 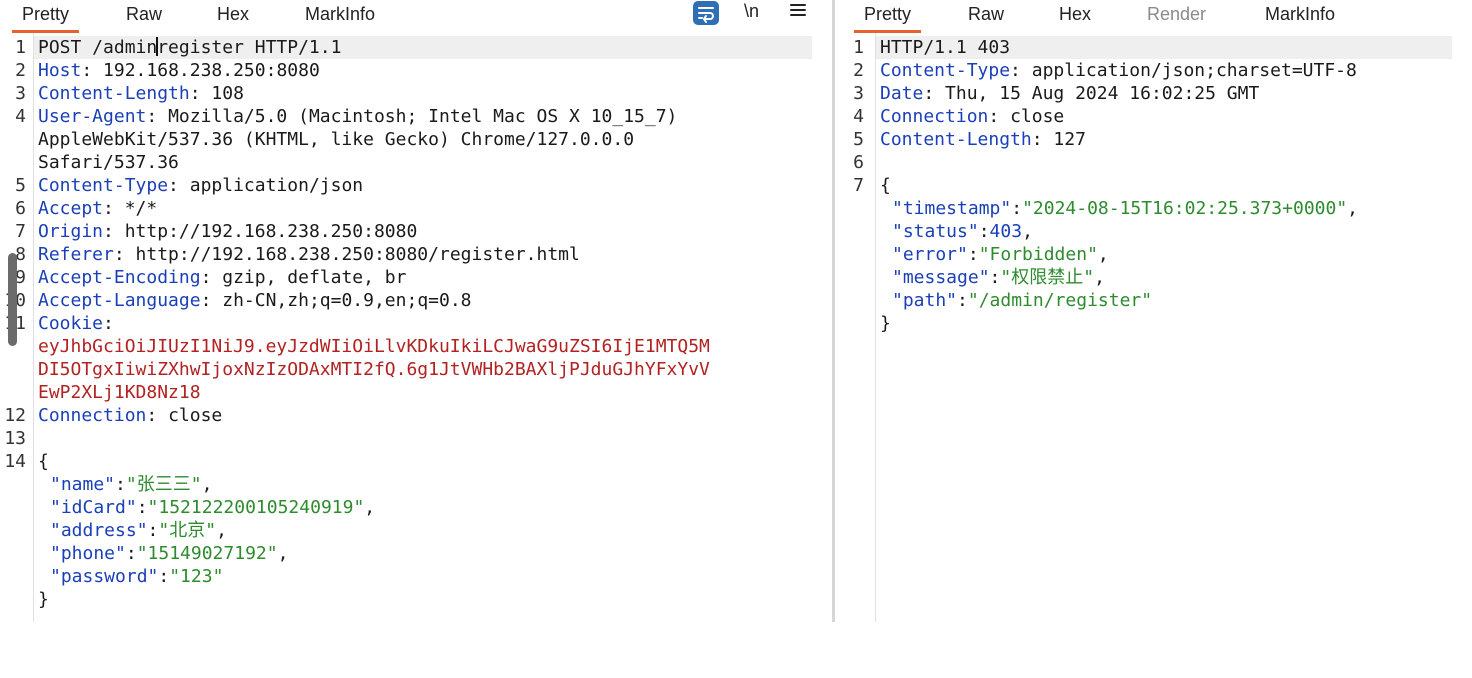 I want to click on json-string: "Forbidden", so click(x=1038, y=254).